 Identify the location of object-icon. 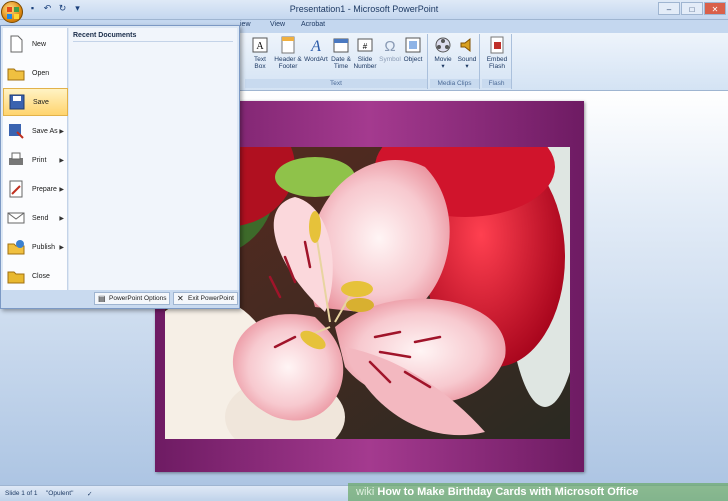
(413, 45).